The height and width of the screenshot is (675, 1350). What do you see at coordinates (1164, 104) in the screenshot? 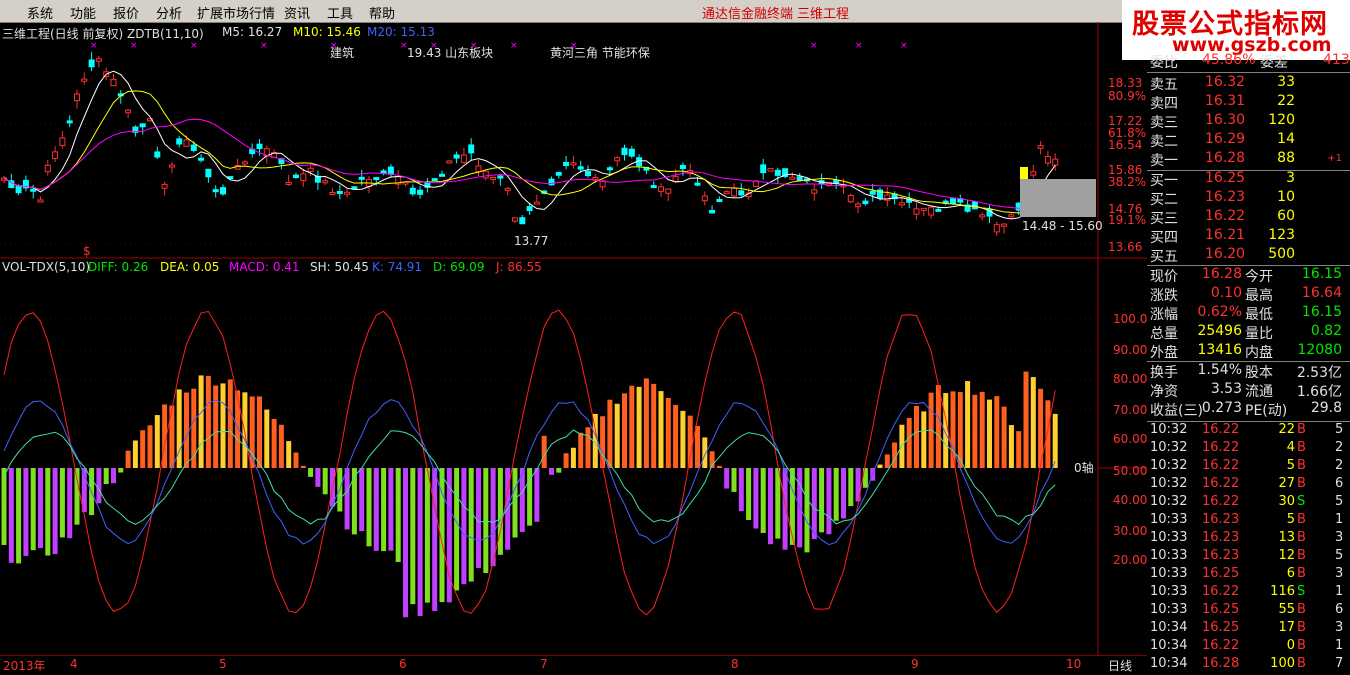
I see `ask-label: 卖四` at bounding box center [1164, 104].